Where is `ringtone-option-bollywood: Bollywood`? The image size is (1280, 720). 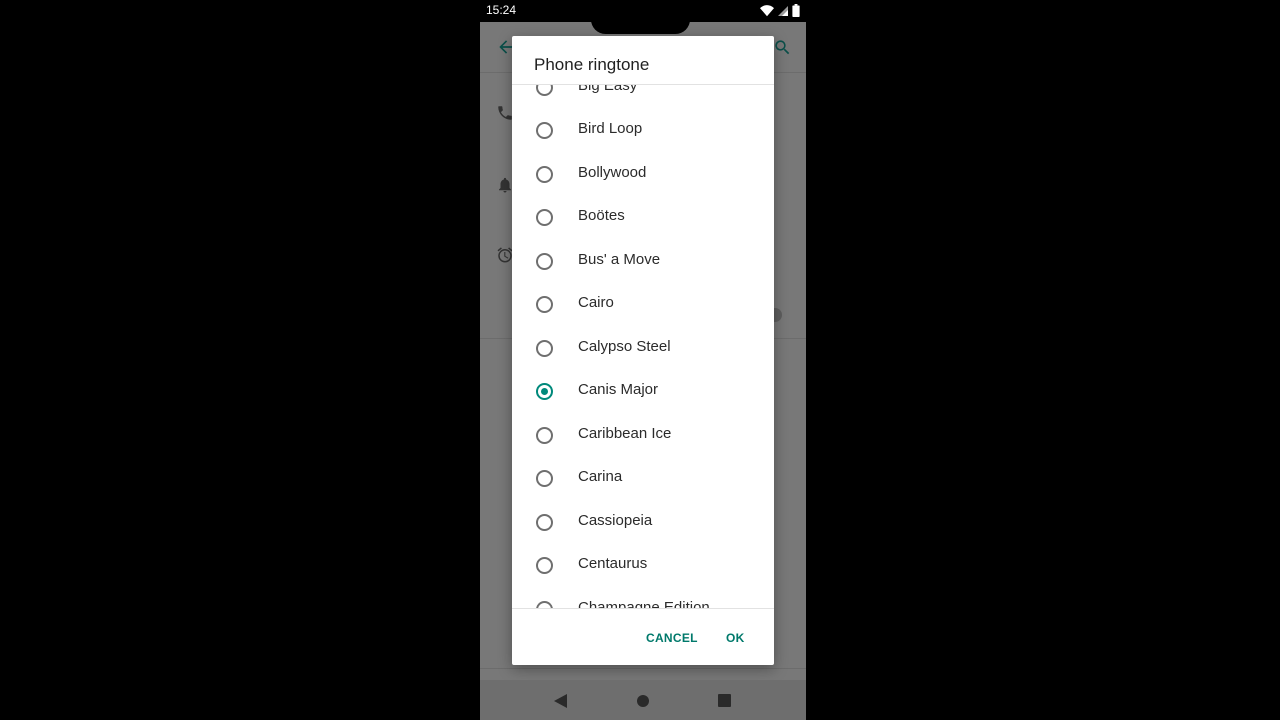 ringtone-option-bollywood: Bollywood is located at coordinates (643, 174).